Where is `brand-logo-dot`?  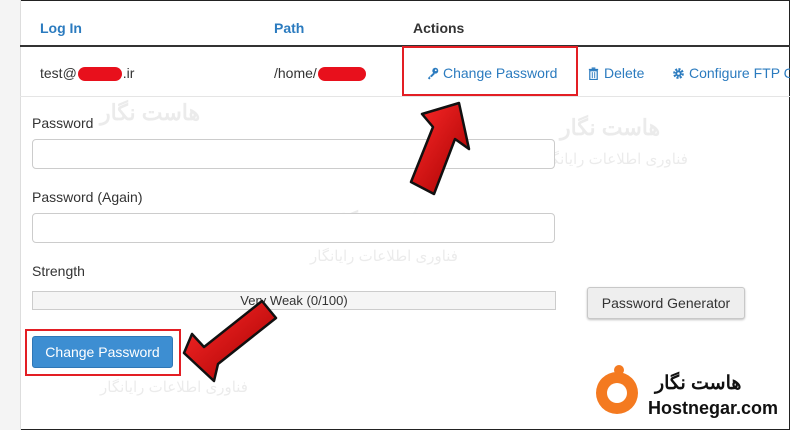
brand-logo-dot is located at coordinates (619, 370).